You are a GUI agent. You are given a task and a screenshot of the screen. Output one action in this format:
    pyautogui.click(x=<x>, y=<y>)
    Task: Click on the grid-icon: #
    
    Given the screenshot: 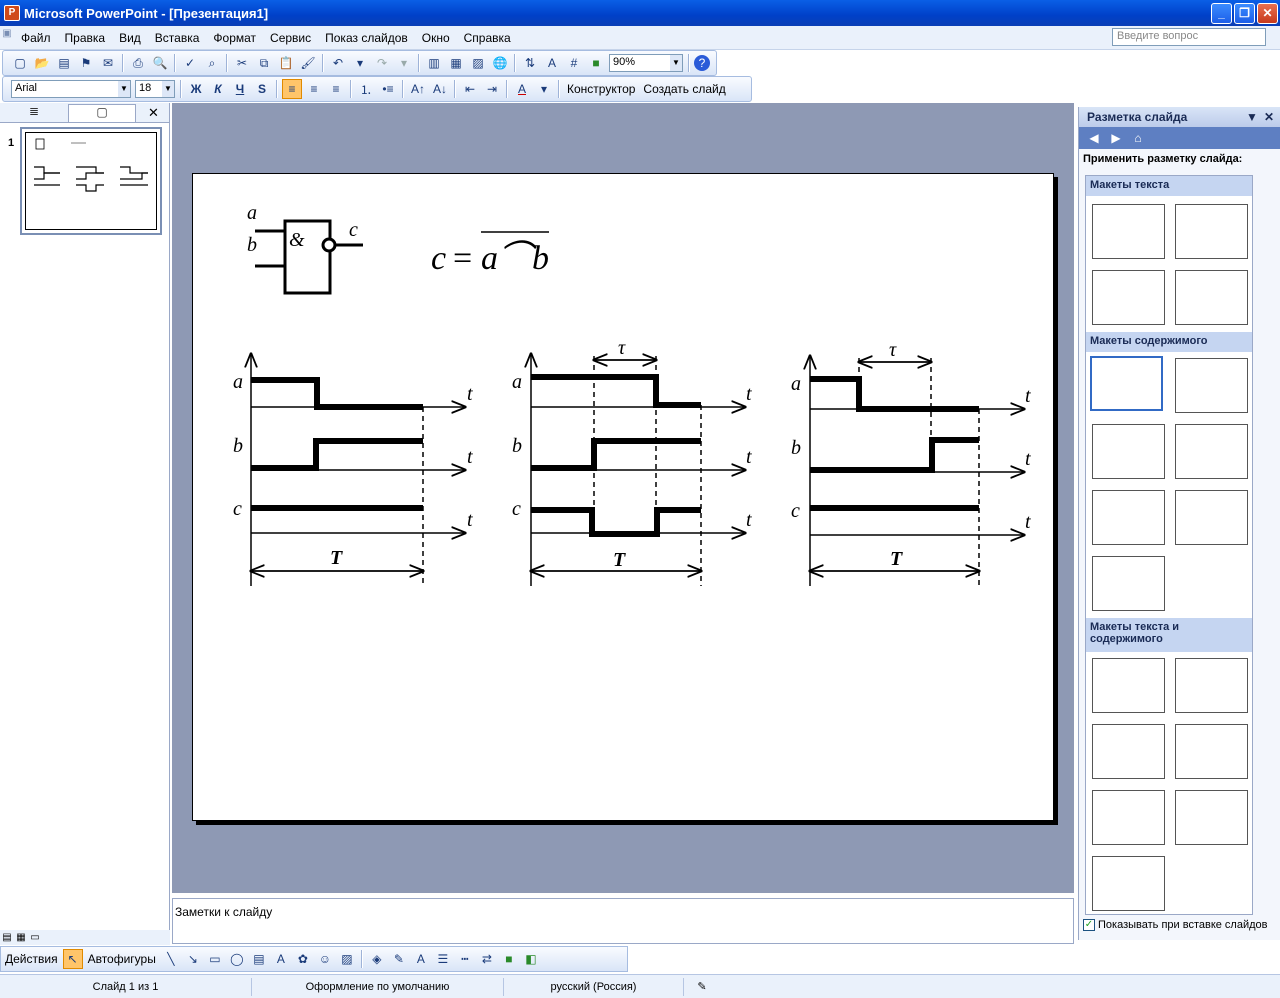 What is the action you would take?
    pyautogui.click(x=574, y=63)
    